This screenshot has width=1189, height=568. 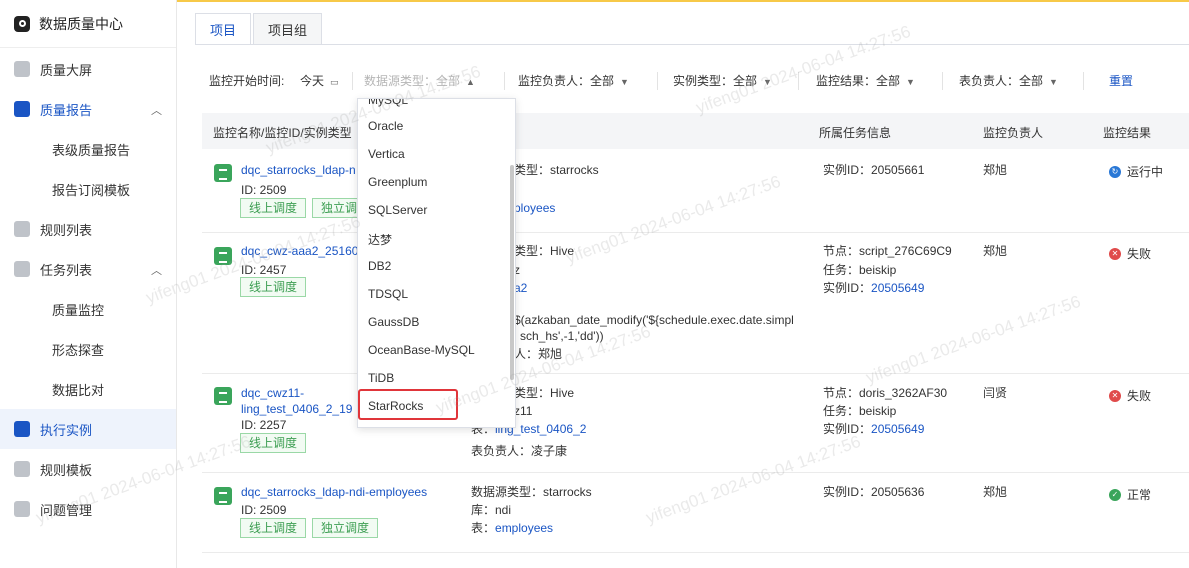 I want to click on chevron-up-icon: ▲, so click(x=470, y=82).